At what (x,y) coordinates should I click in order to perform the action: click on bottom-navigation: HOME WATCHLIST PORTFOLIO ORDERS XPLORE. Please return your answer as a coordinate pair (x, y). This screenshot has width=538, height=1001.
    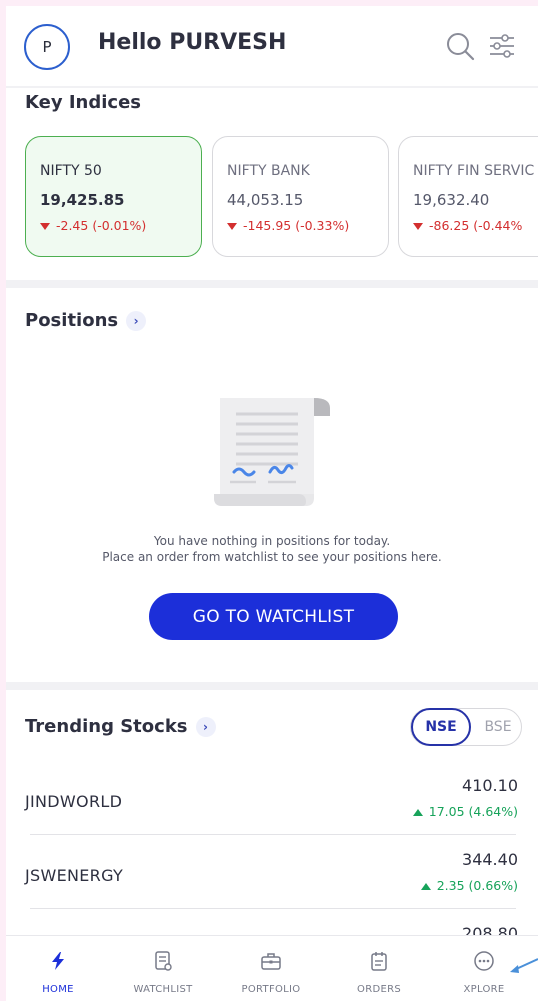
    Looking at the image, I should click on (272, 968).